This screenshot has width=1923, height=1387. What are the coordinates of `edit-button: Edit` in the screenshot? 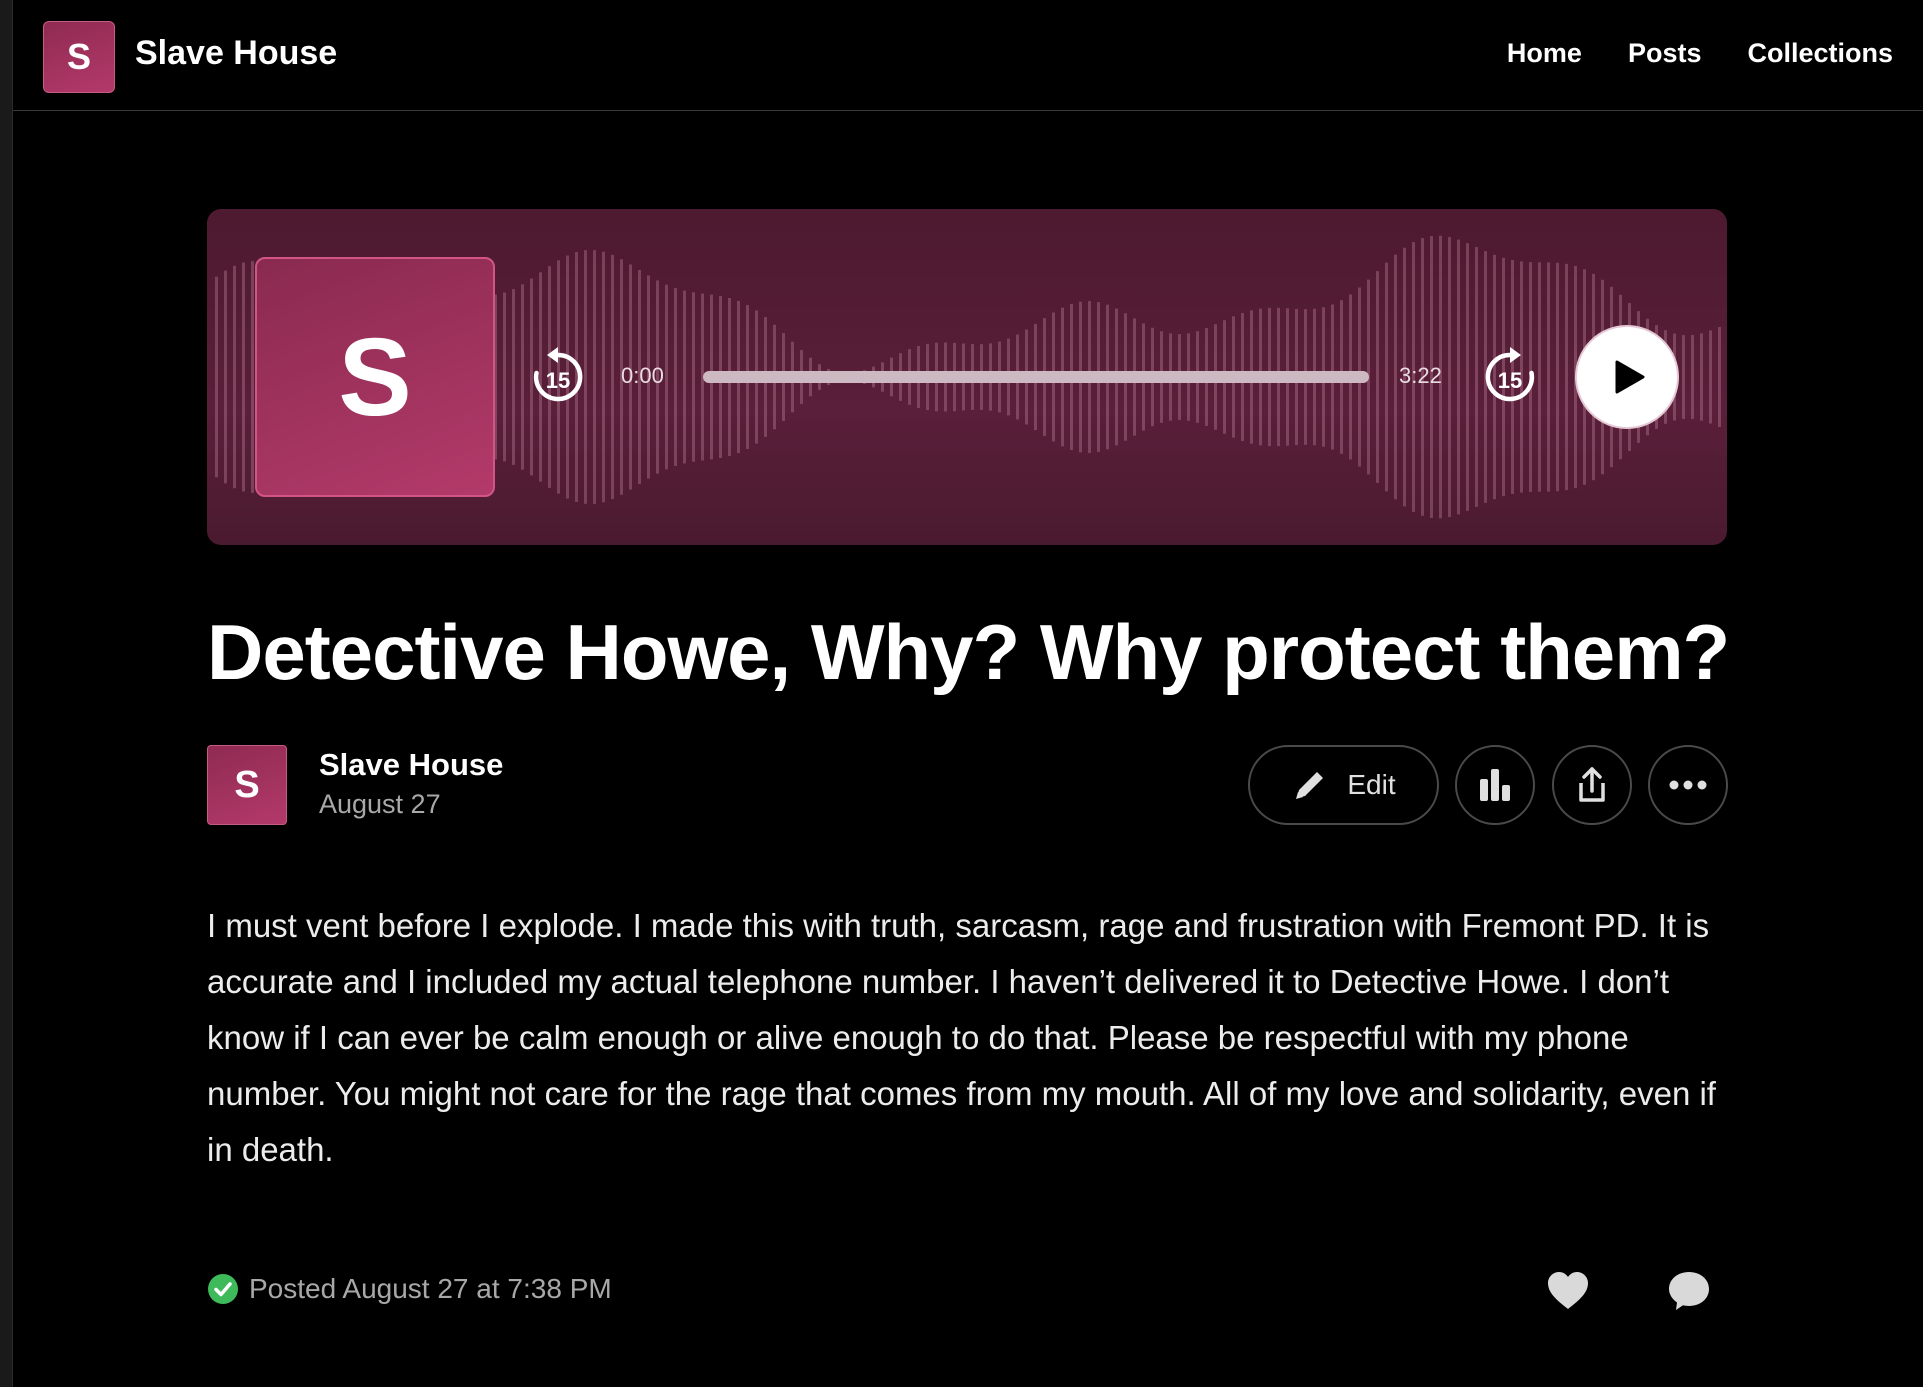 It's located at (1343, 785).